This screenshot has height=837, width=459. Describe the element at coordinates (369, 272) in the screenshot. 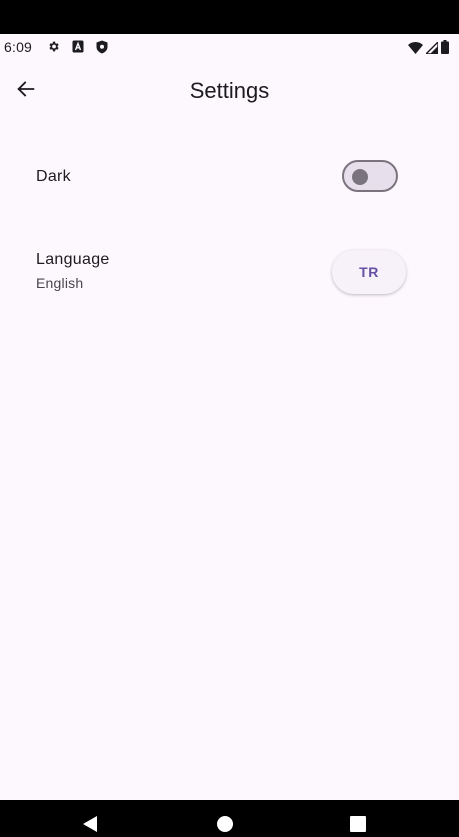

I see `language-toggle-button: TR` at that location.